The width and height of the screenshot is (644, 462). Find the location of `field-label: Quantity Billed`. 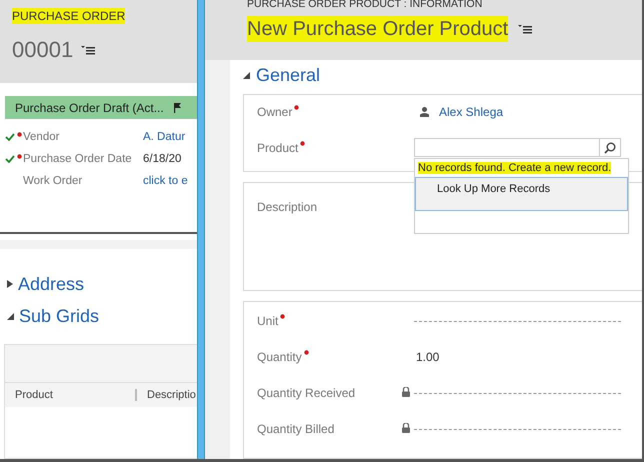

field-label: Quantity Billed is located at coordinates (295, 429).